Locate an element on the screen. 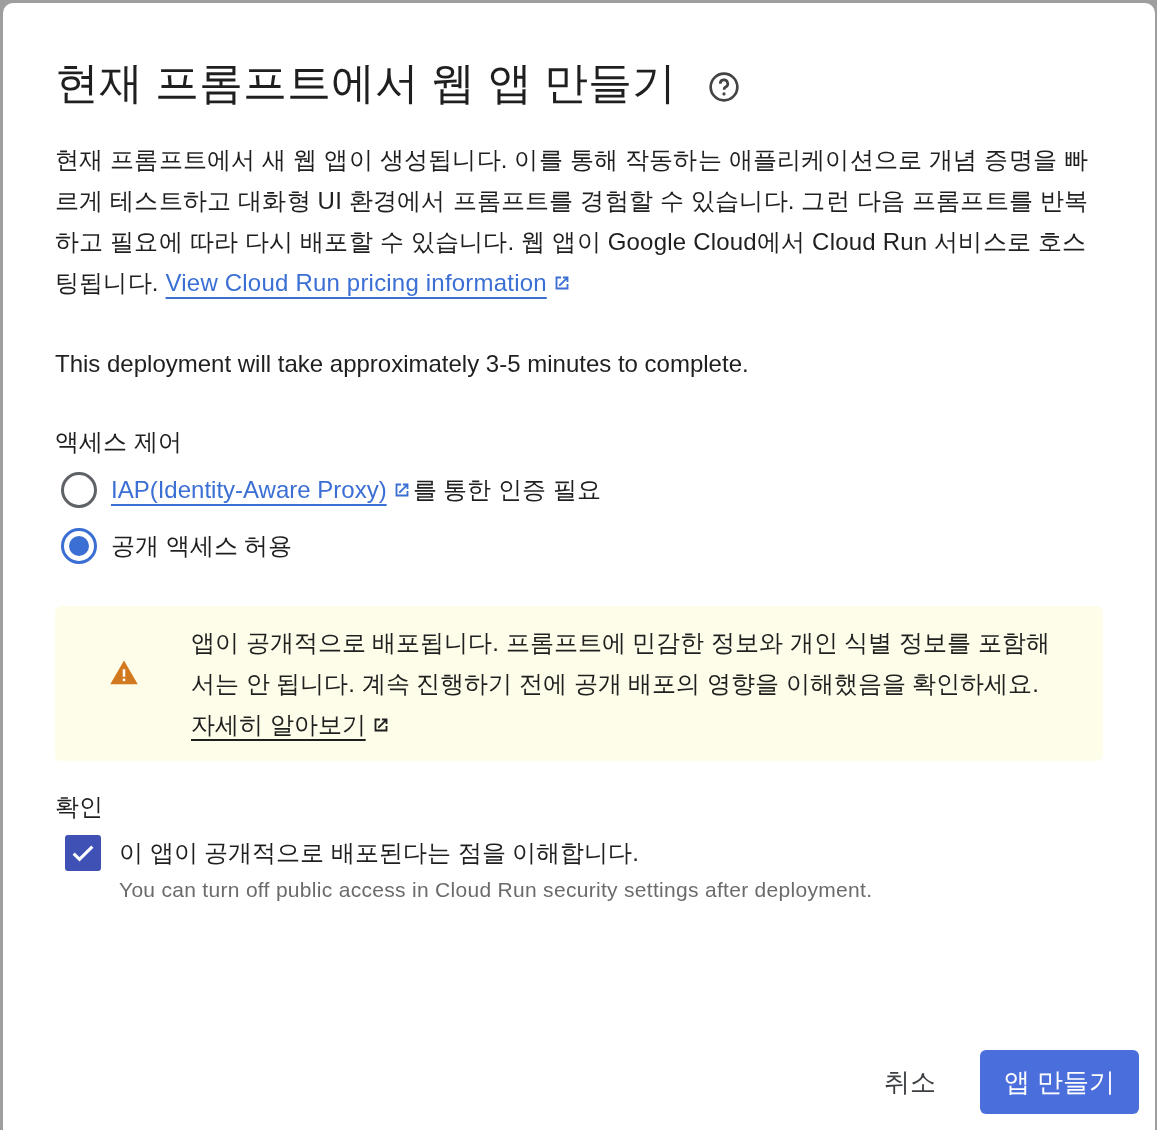 The height and width of the screenshot is (1130, 1157). create-app-button: 앱 만들기 is located at coordinates (1059, 1082).